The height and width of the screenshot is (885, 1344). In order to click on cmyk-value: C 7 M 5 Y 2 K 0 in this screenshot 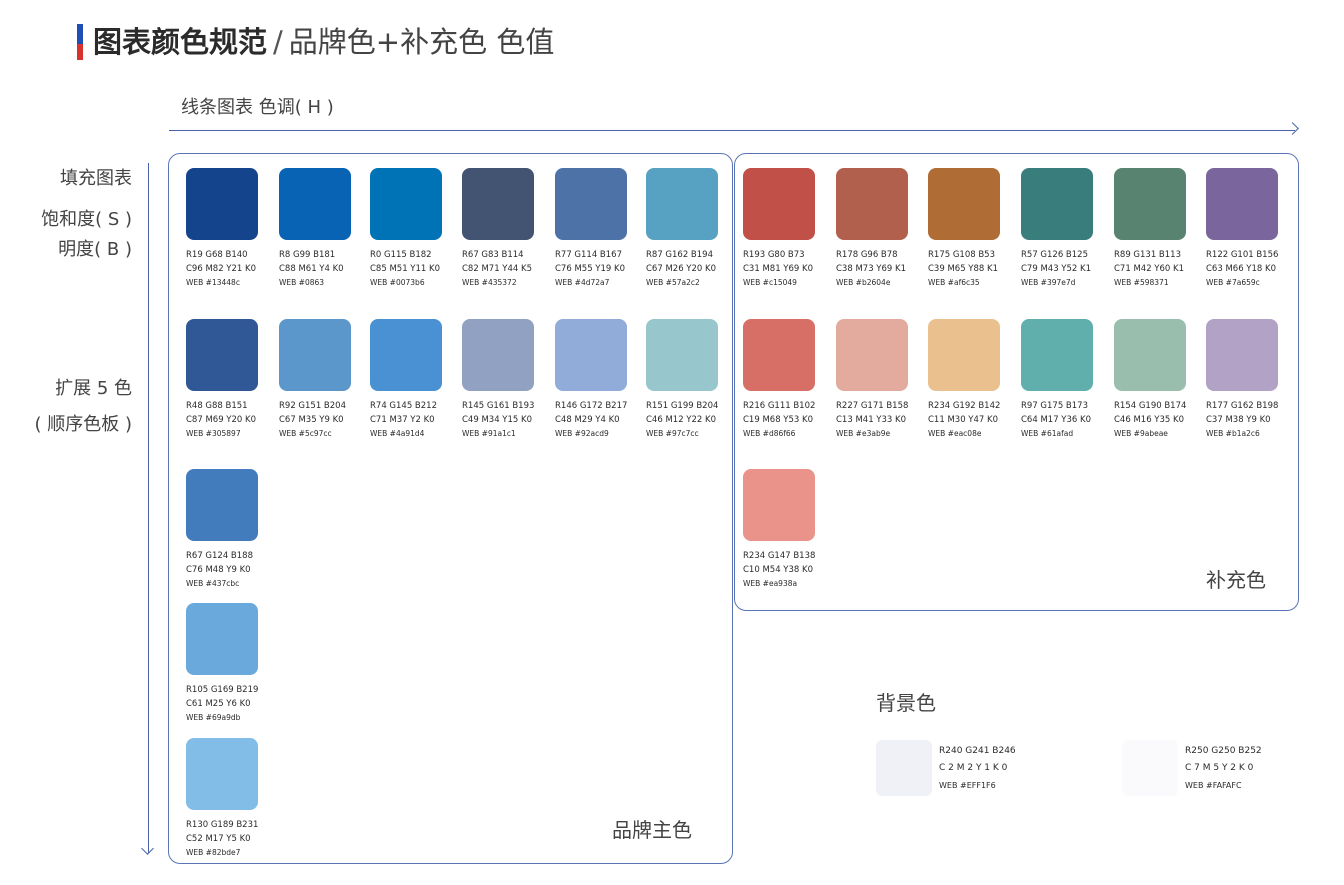, I will do `click(1219, 768)`.